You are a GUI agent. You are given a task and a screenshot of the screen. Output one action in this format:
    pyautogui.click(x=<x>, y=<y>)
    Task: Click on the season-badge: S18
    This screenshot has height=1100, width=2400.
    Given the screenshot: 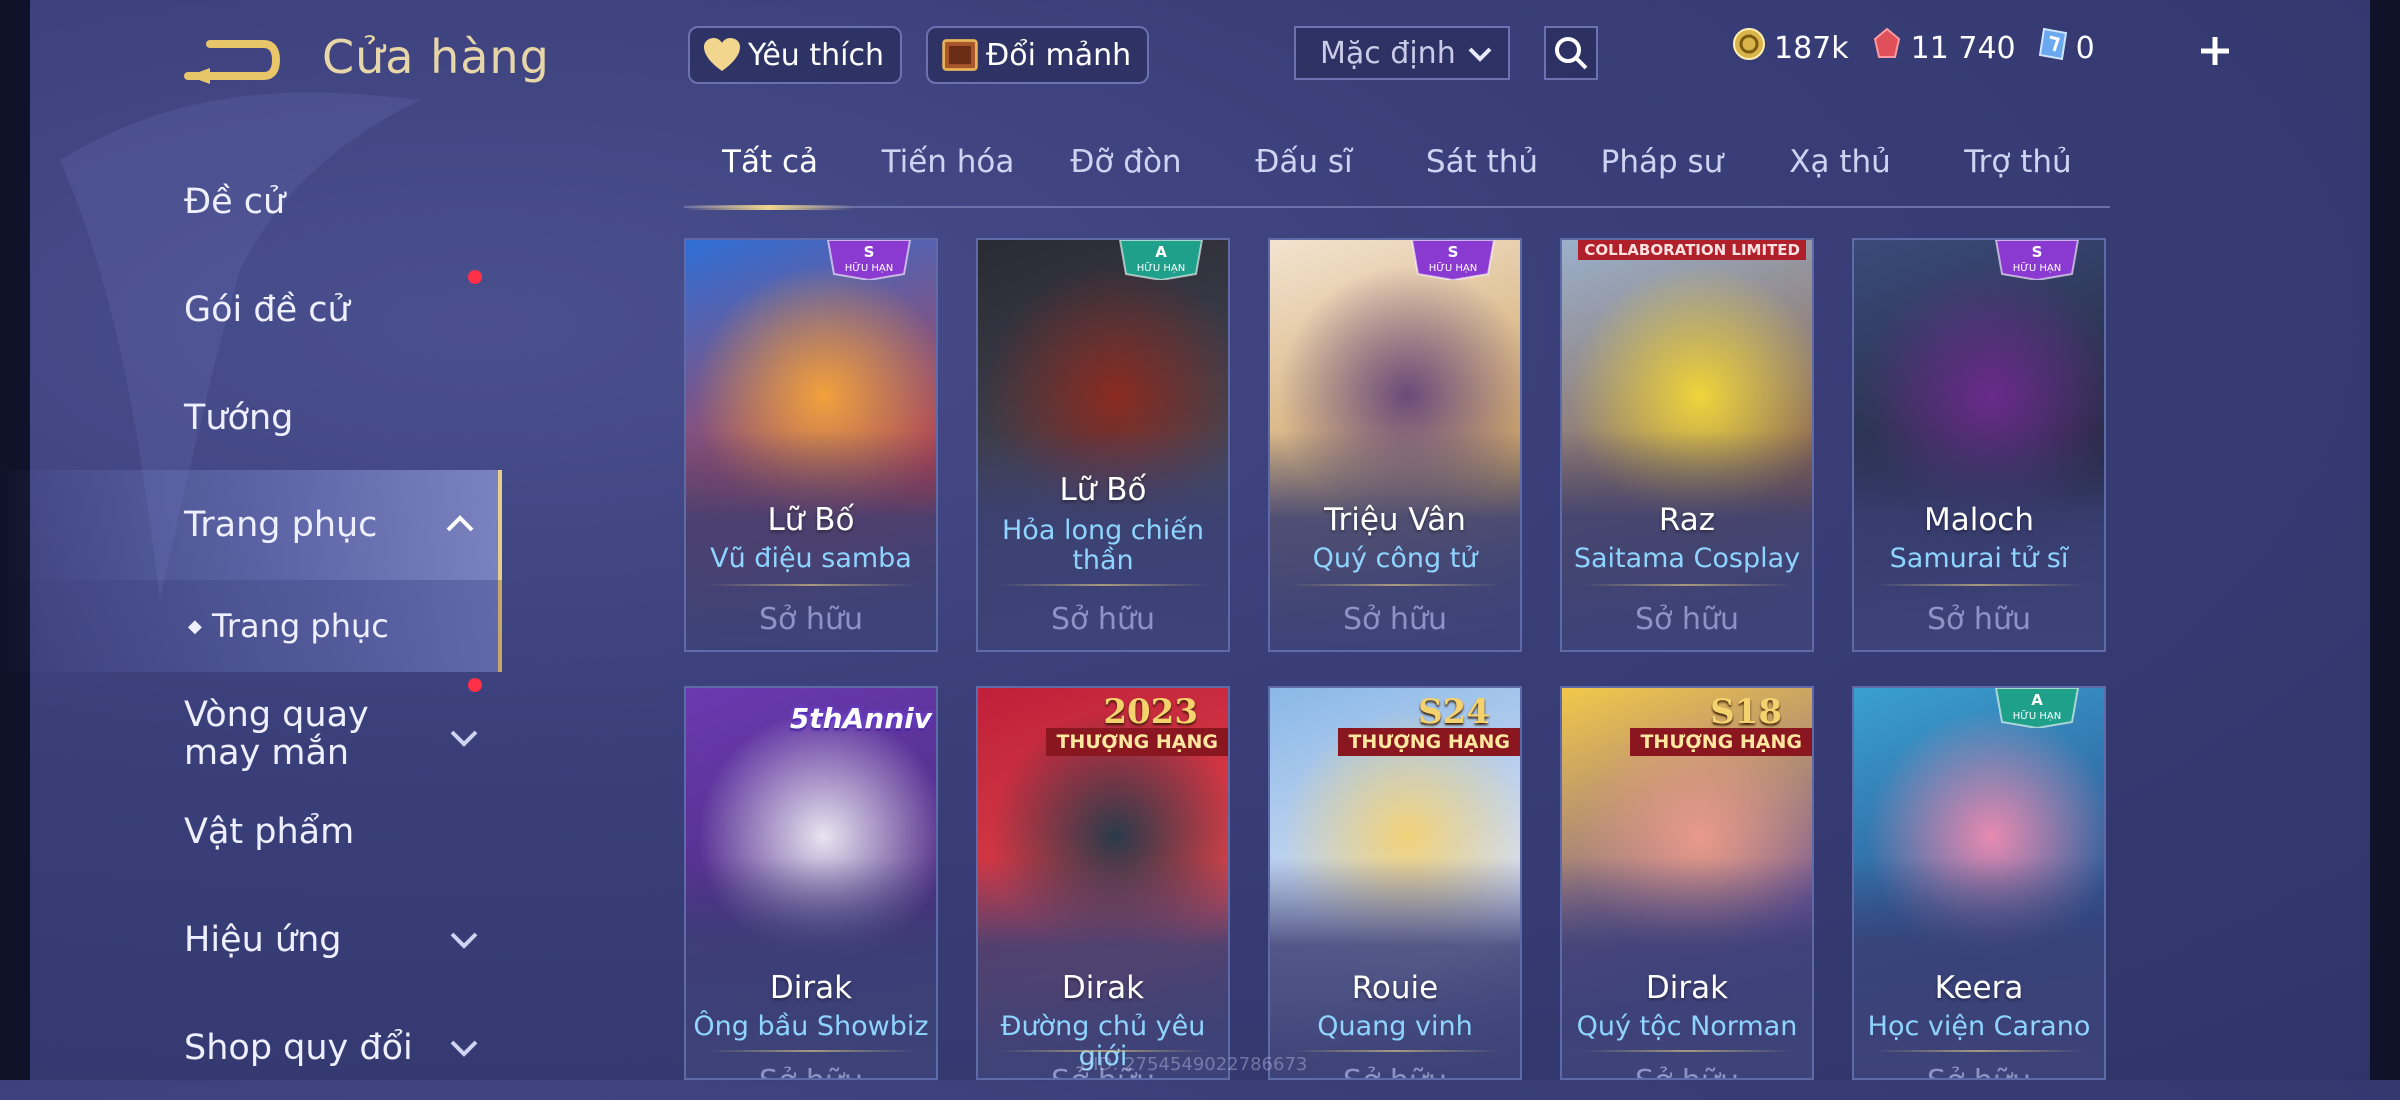 What is the action you would take?
    pyautogui.click(x=1746, y=712)
    